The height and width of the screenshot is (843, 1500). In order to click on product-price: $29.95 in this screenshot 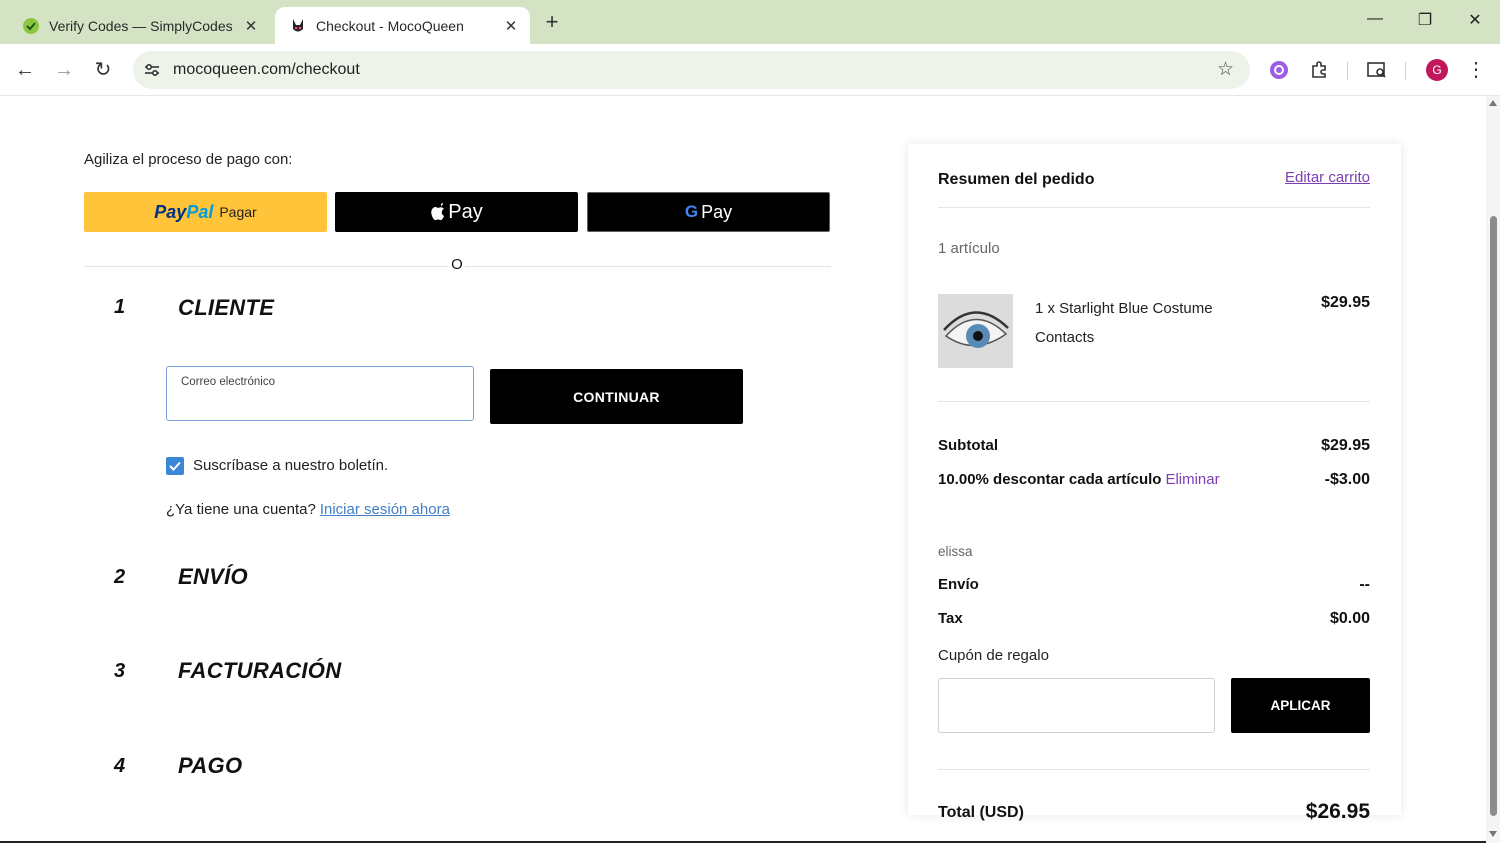, I will do `click(1345, 302)`.